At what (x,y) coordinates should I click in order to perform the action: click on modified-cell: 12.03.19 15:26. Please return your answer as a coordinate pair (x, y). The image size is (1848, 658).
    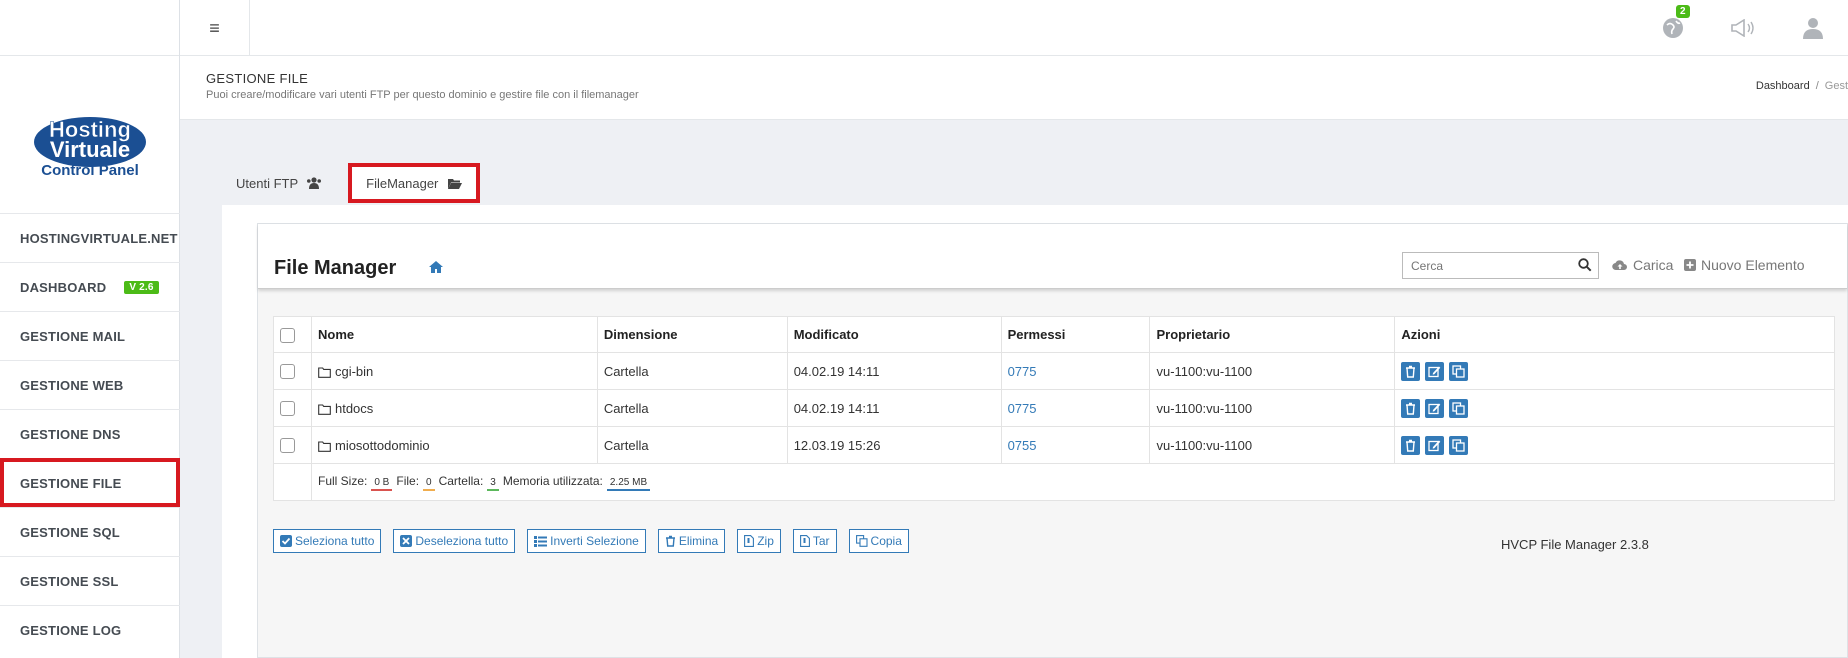
    Looking at the image, I should click on (894, 445).